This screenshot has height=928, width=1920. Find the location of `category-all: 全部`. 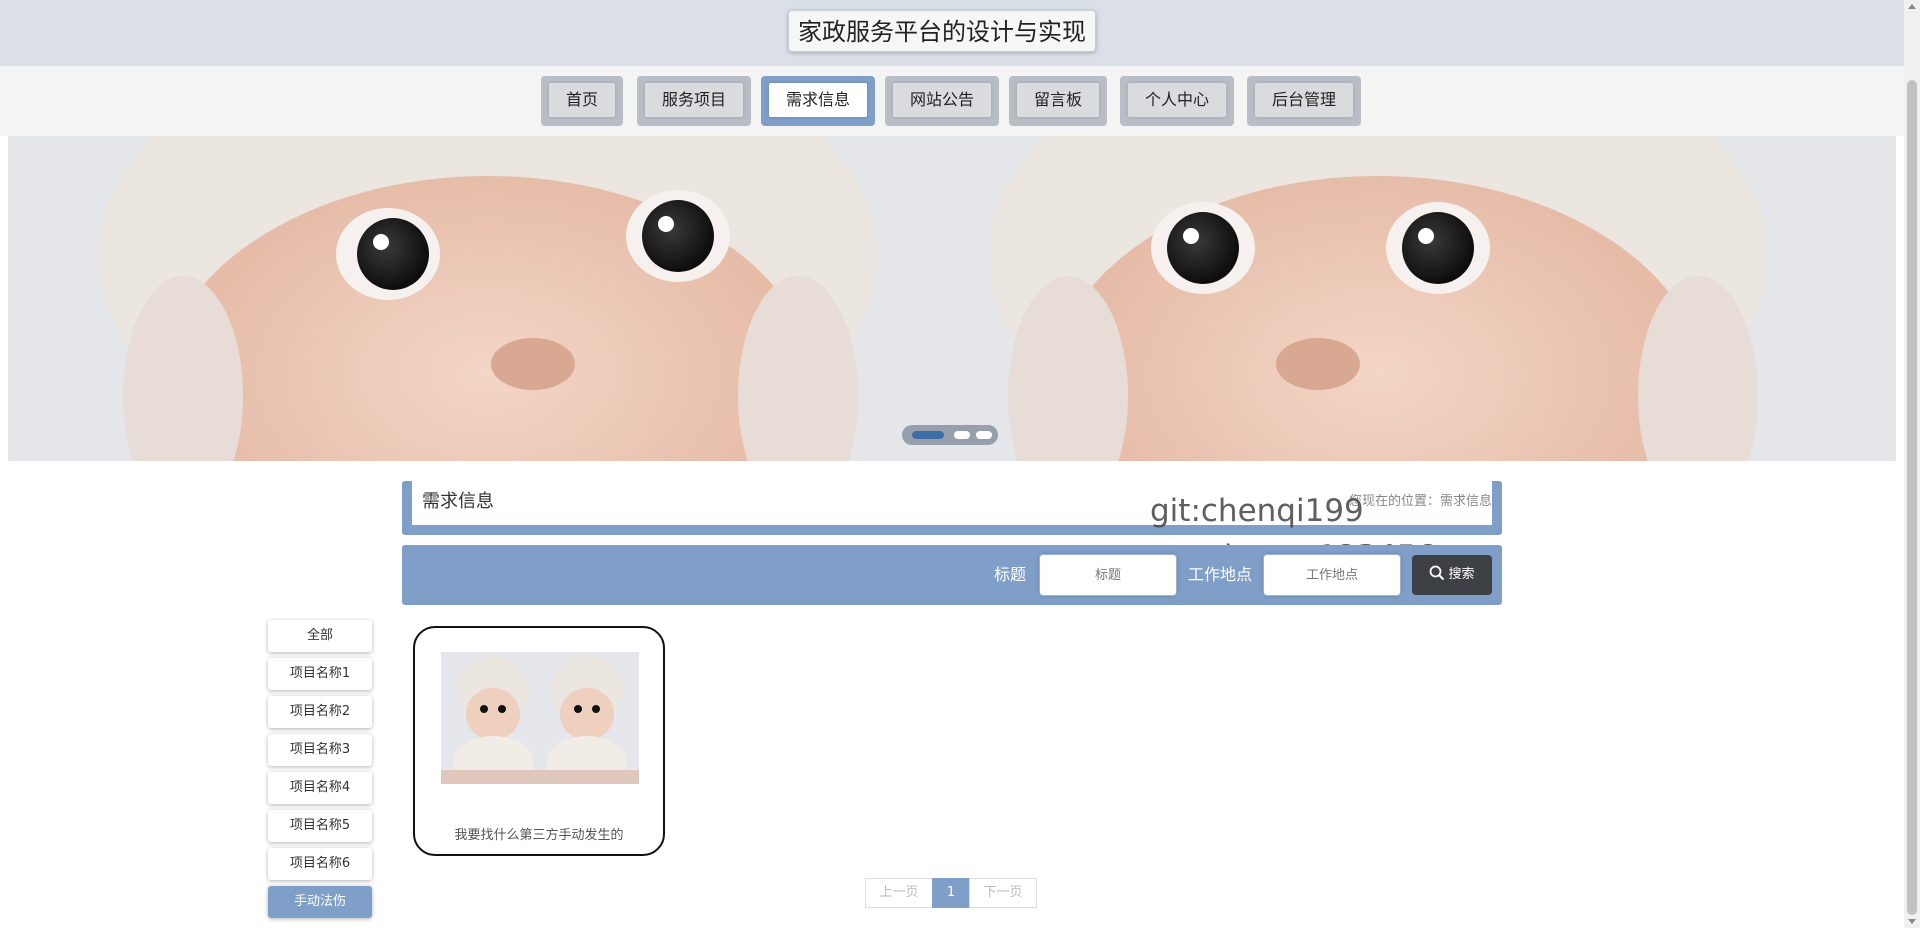

category-all: 全部 is located at coordinates (320, 636).